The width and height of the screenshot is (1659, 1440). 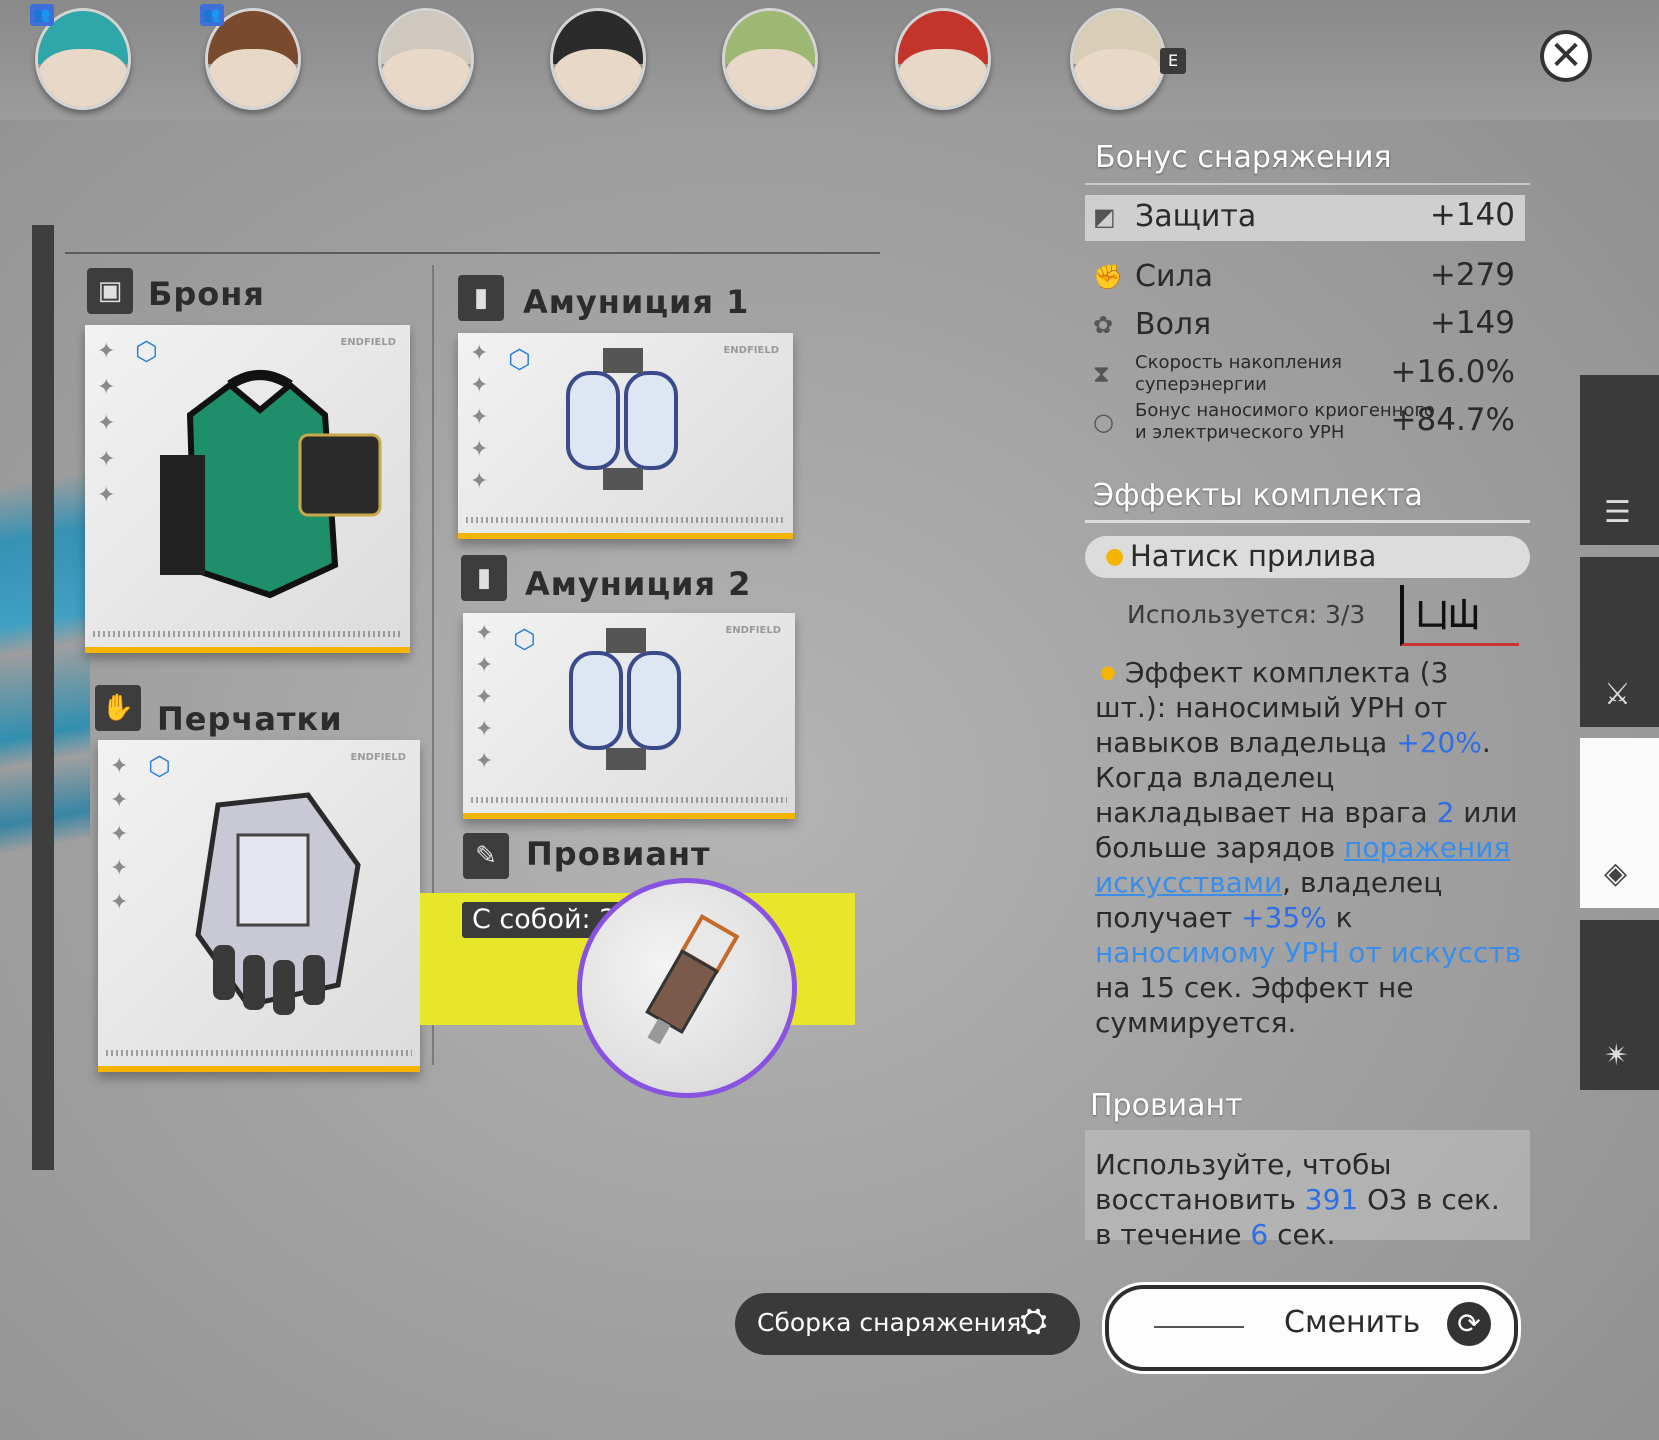 I want to click on stat-name: Воля, so click(x=1173, y=324).